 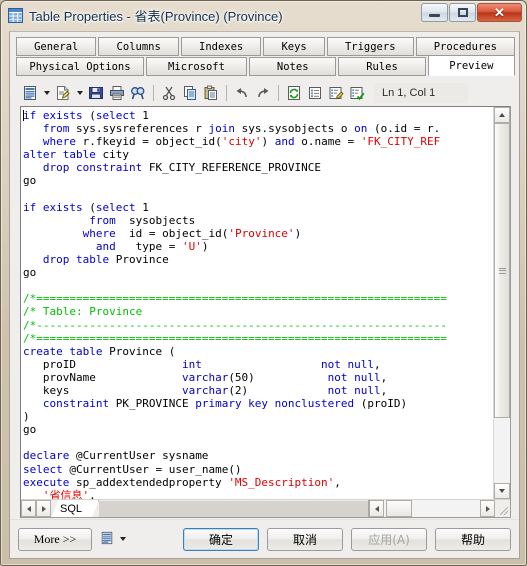 I want to click on horizontal-scrollbar, so click(x=432, y=508).